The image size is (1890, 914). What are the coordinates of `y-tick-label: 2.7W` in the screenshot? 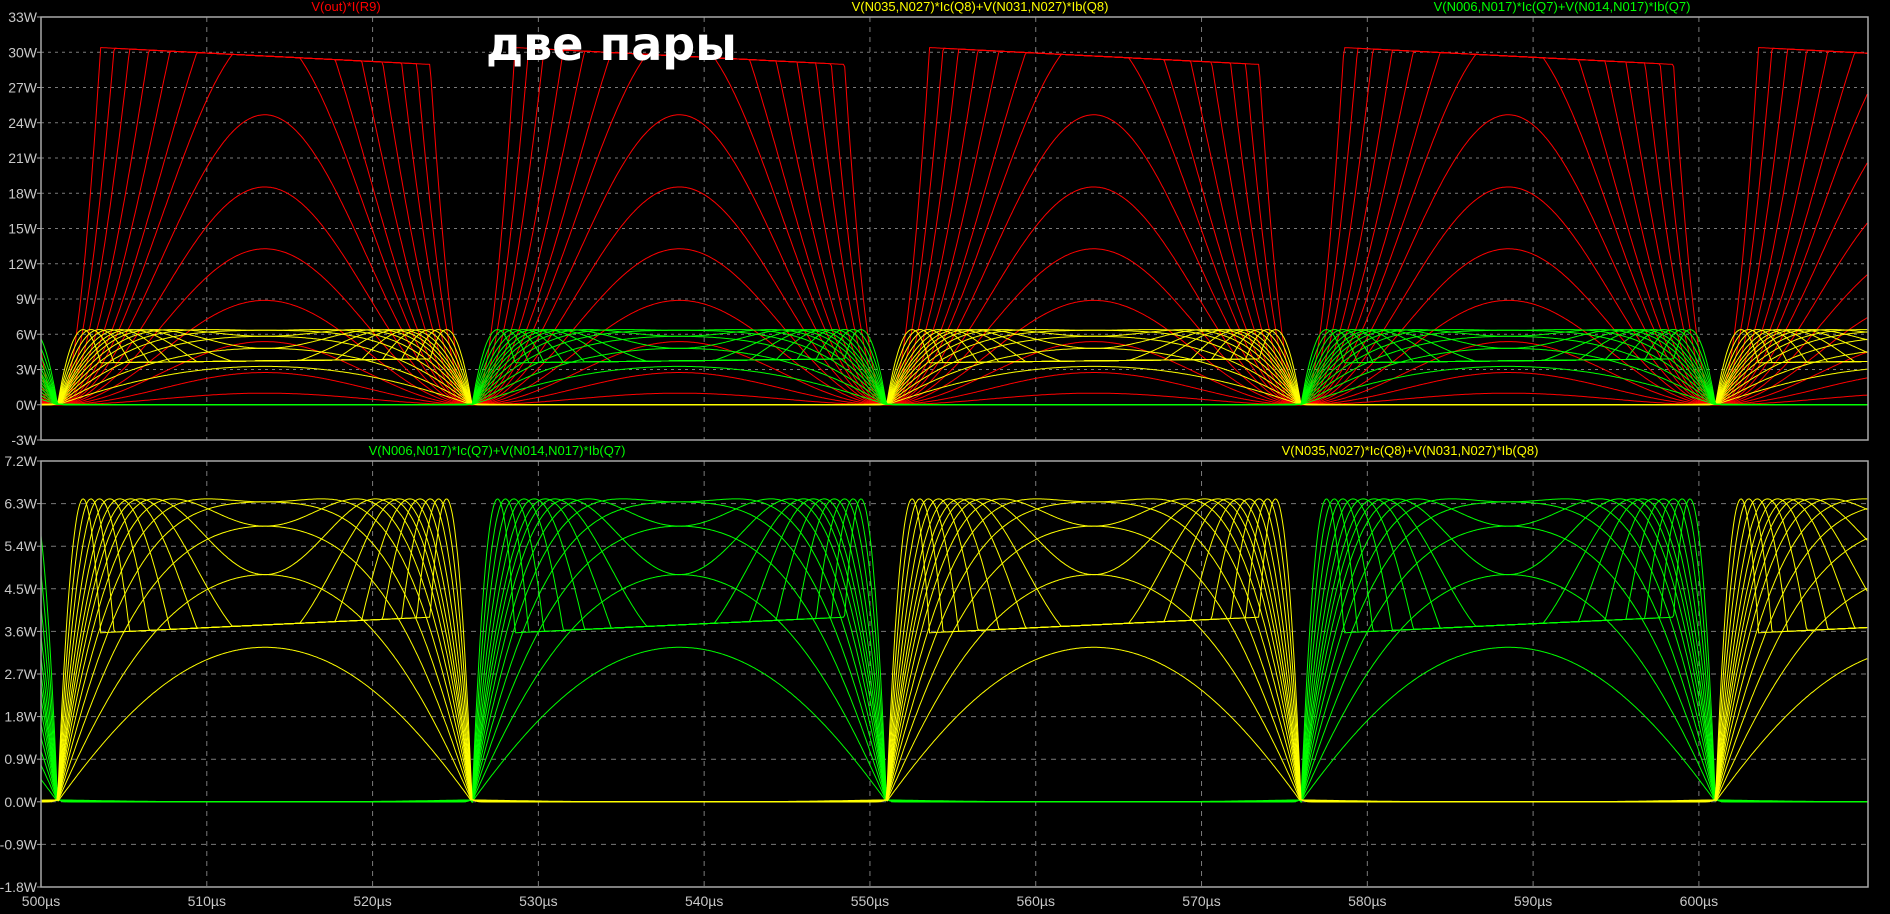 It's located at (20, 674).